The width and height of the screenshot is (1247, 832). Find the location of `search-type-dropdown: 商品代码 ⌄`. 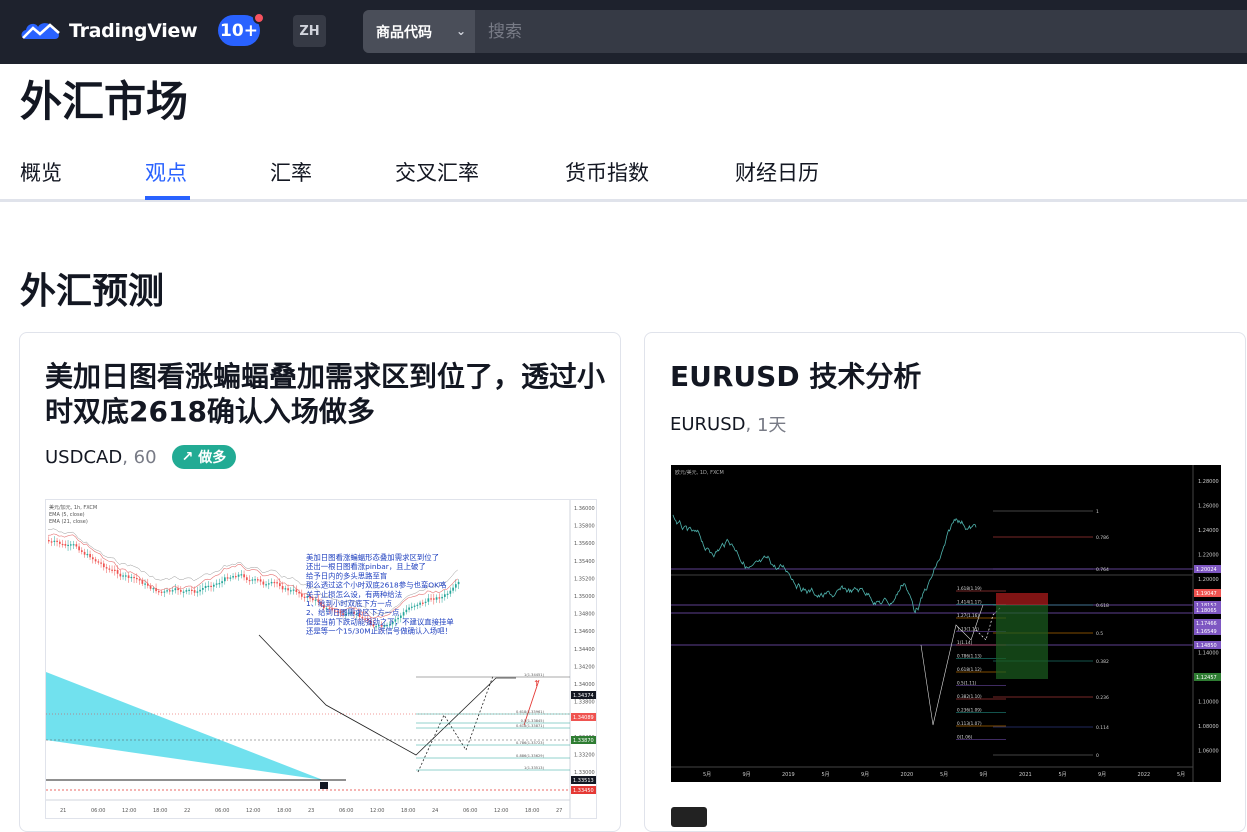

search-type-dropdown: 商品代码 ⌄ is located at coordinates (419, 31).